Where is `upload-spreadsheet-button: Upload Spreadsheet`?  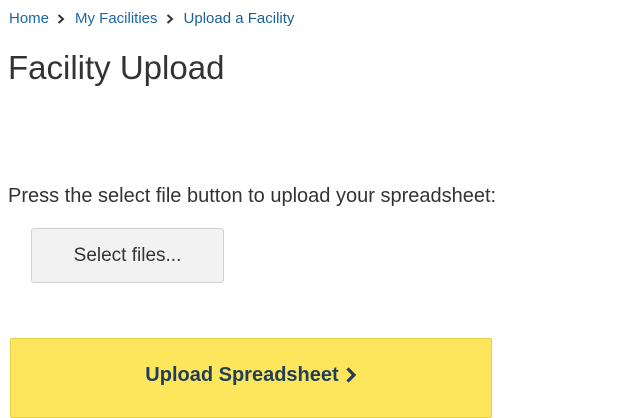 upload-spreadsheet-button: Upload Spreadsheet is located at coordinates (251, 378).